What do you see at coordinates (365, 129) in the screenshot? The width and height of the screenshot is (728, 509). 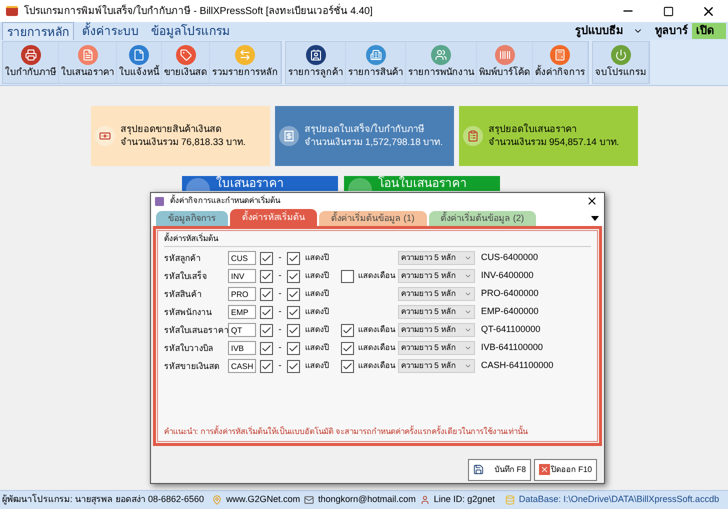 I see `card-title: สรุปยอดใบเสร็จ/ใบกำกับภาษี` at bounding box center [365, 129].